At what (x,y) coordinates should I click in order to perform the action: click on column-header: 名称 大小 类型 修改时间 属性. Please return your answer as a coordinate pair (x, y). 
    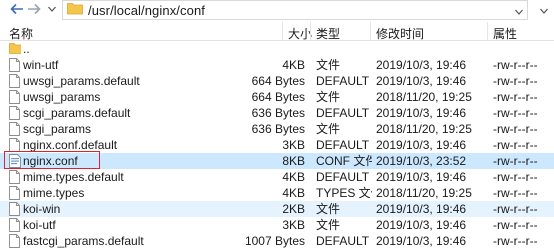
    Looking at the image, I should click on (277, 31).